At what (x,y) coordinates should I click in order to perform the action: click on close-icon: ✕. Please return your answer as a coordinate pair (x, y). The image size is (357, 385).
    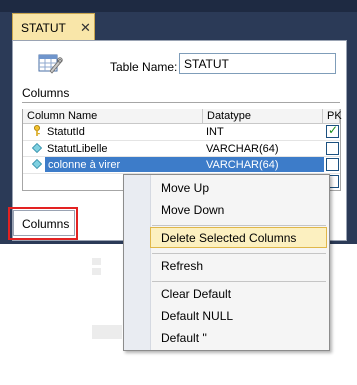
    Looking at the image, I should click on (85, 28).